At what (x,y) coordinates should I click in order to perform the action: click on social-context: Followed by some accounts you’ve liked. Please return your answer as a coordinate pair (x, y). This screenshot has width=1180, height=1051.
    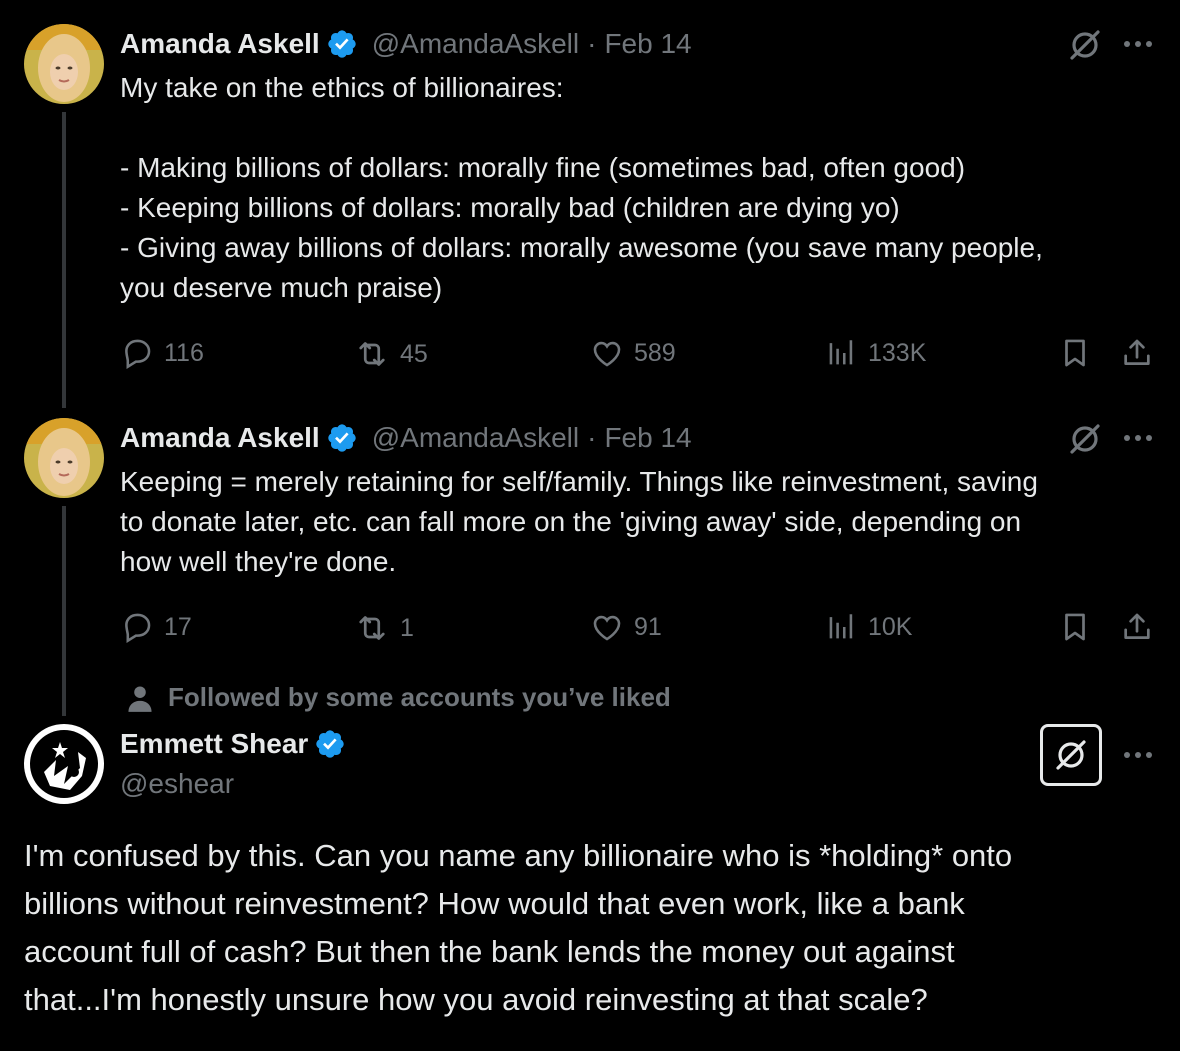
    Looking at the image, I should click on (398, 697).